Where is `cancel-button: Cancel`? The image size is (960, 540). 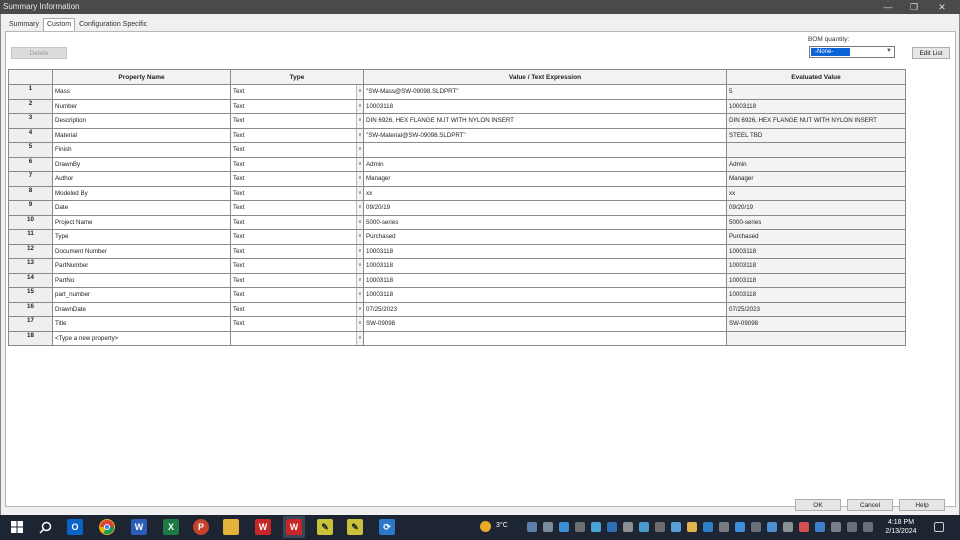
cancel-button: Cancel is located at coordinates (870, 505).